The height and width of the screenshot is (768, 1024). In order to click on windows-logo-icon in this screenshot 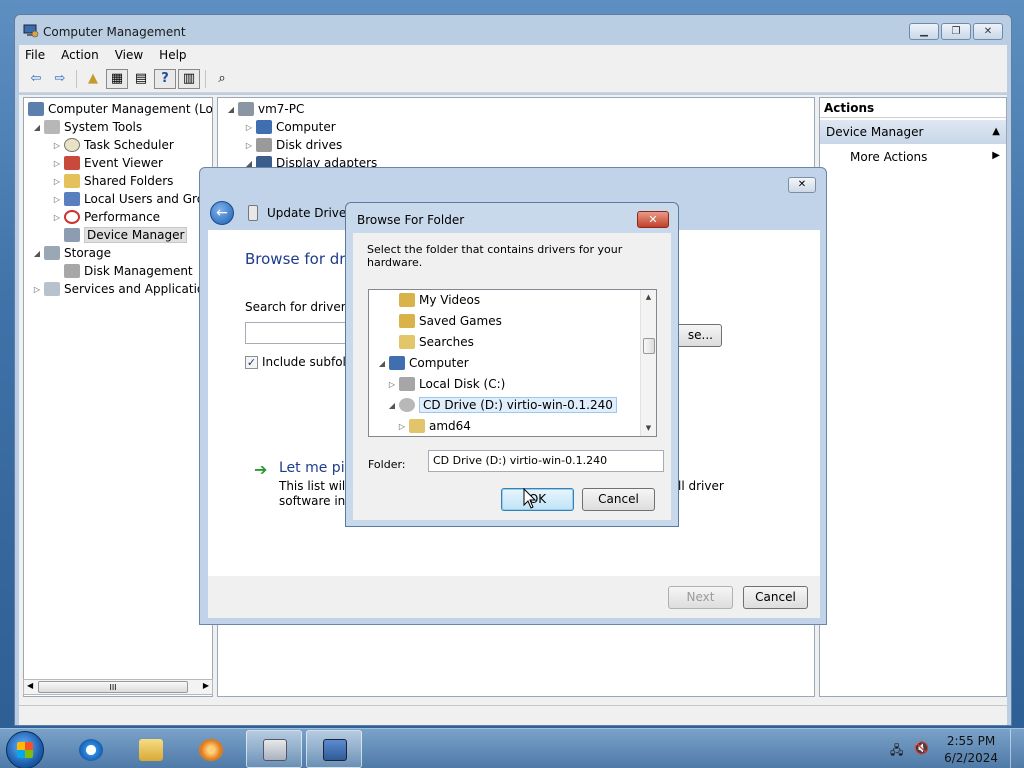, I will do `click(25, 750)`.